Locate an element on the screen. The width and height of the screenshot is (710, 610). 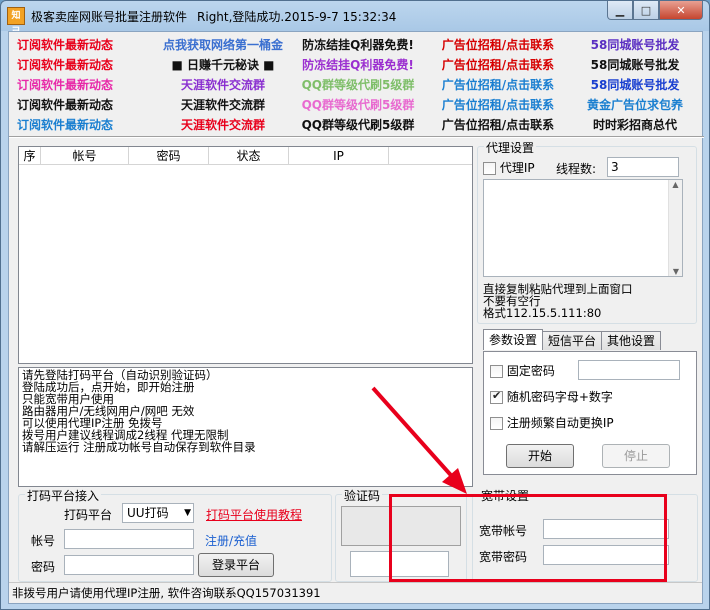
platform-select-value: UU打码 is located at coordinates (148, 513).